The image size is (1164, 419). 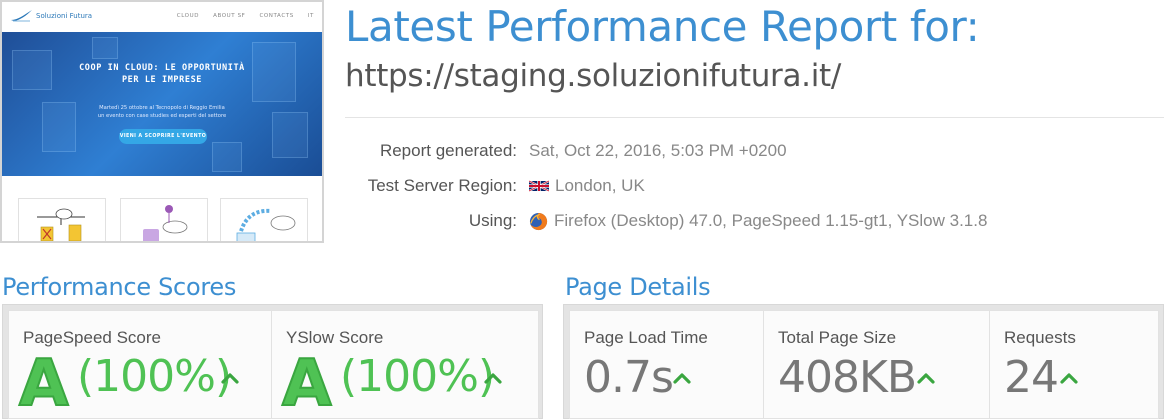 What do you see at coordinates (539, 186) in the screenshot?
I see `uk-flag-icon` at bounding box center [539, 186].